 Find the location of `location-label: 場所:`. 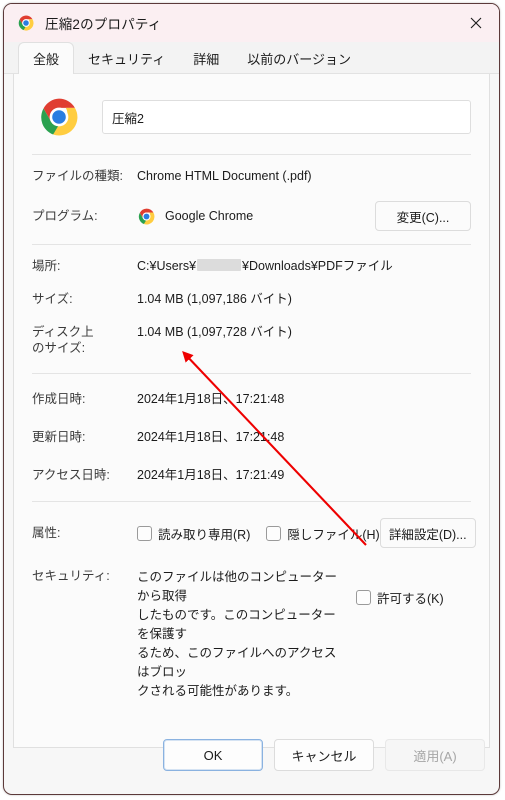

location-label: 場所: is located at coordinates (46, 266).